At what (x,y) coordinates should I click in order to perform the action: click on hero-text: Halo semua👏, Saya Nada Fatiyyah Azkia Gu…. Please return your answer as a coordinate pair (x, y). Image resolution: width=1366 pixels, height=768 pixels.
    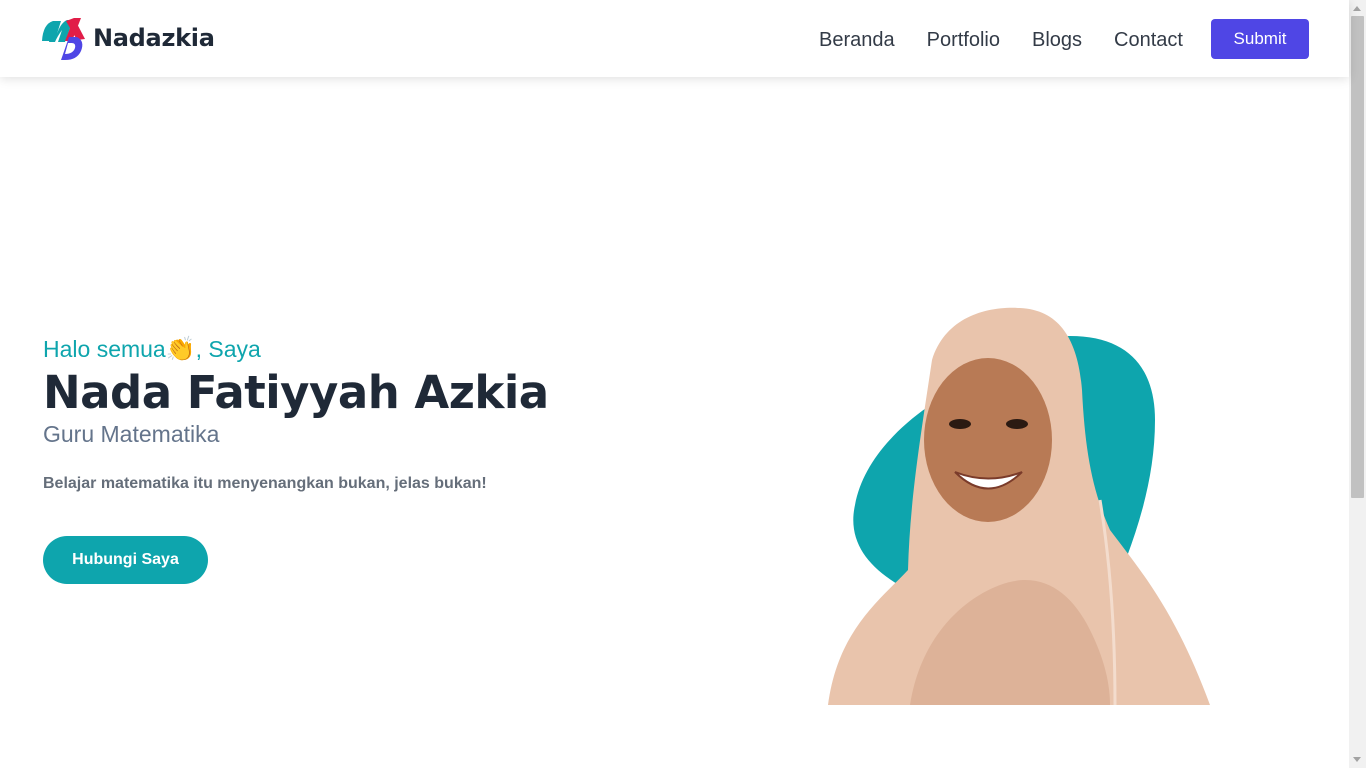
    Looking at the image, I should click on (353, 459).